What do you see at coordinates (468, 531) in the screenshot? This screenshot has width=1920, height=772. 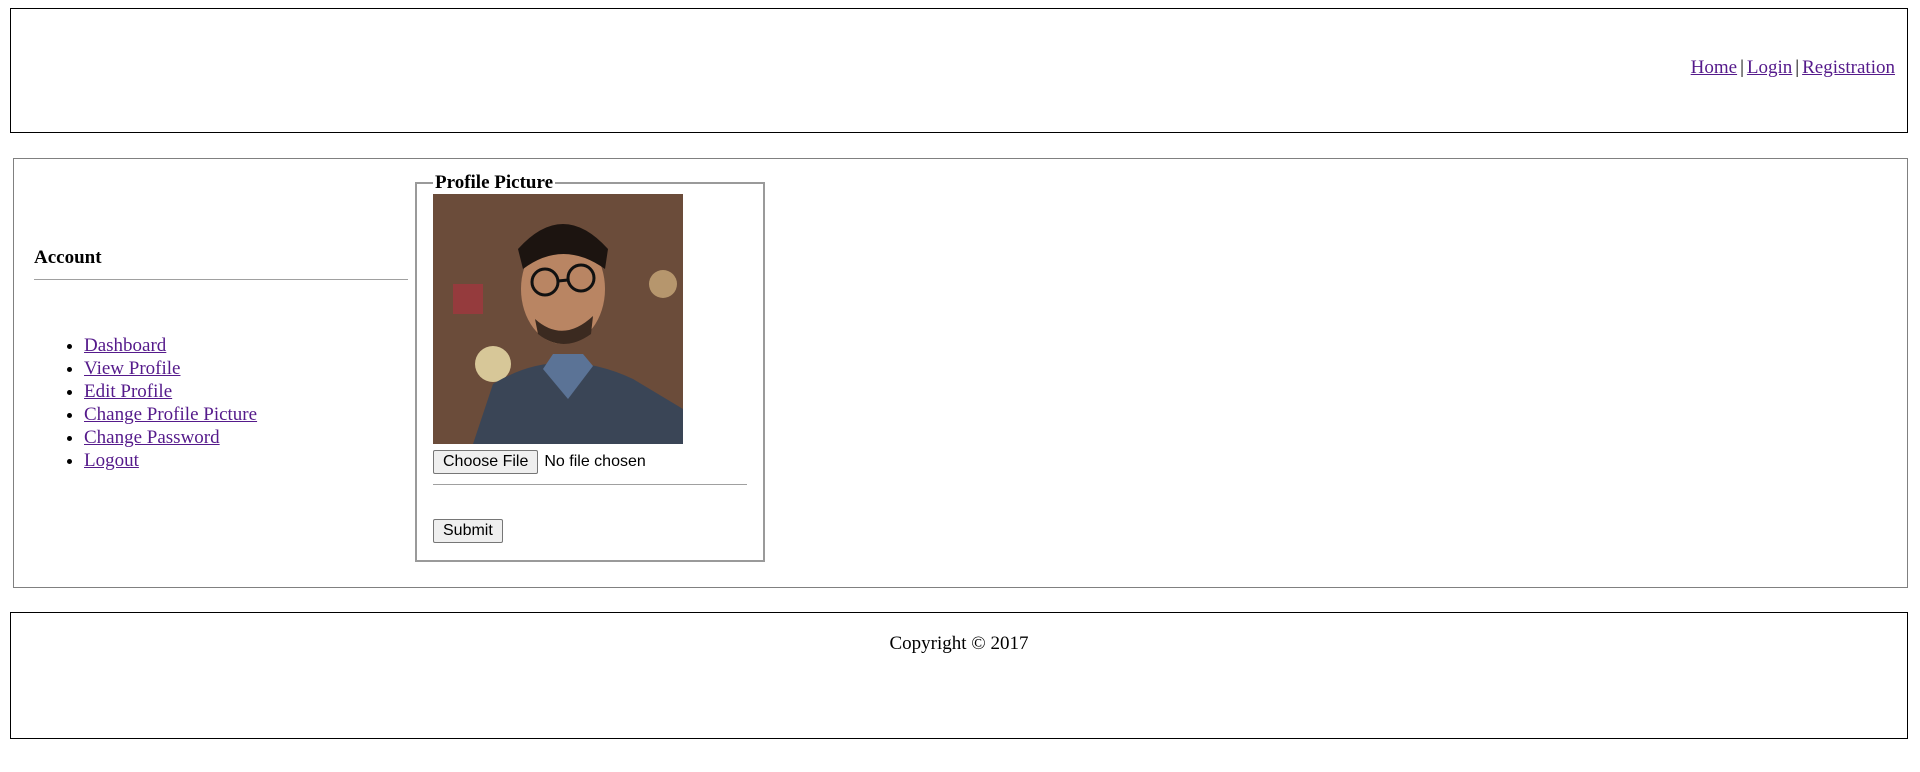 I see `submit-button: Submit` at bounding box center [468, 531].